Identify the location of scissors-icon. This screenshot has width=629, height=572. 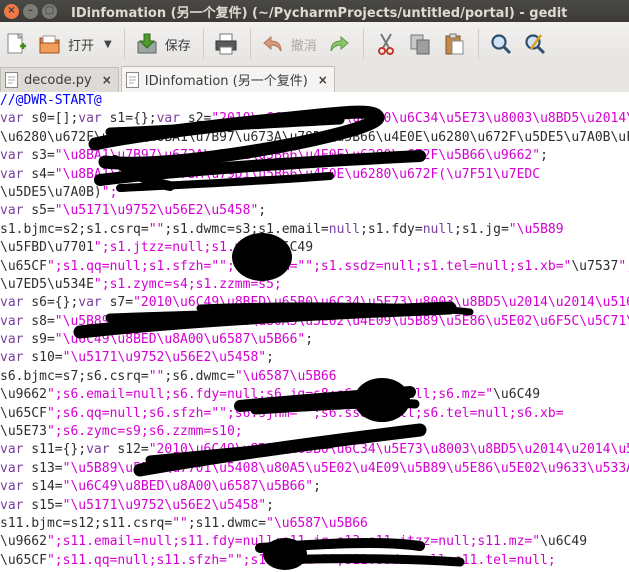
(386, 44).